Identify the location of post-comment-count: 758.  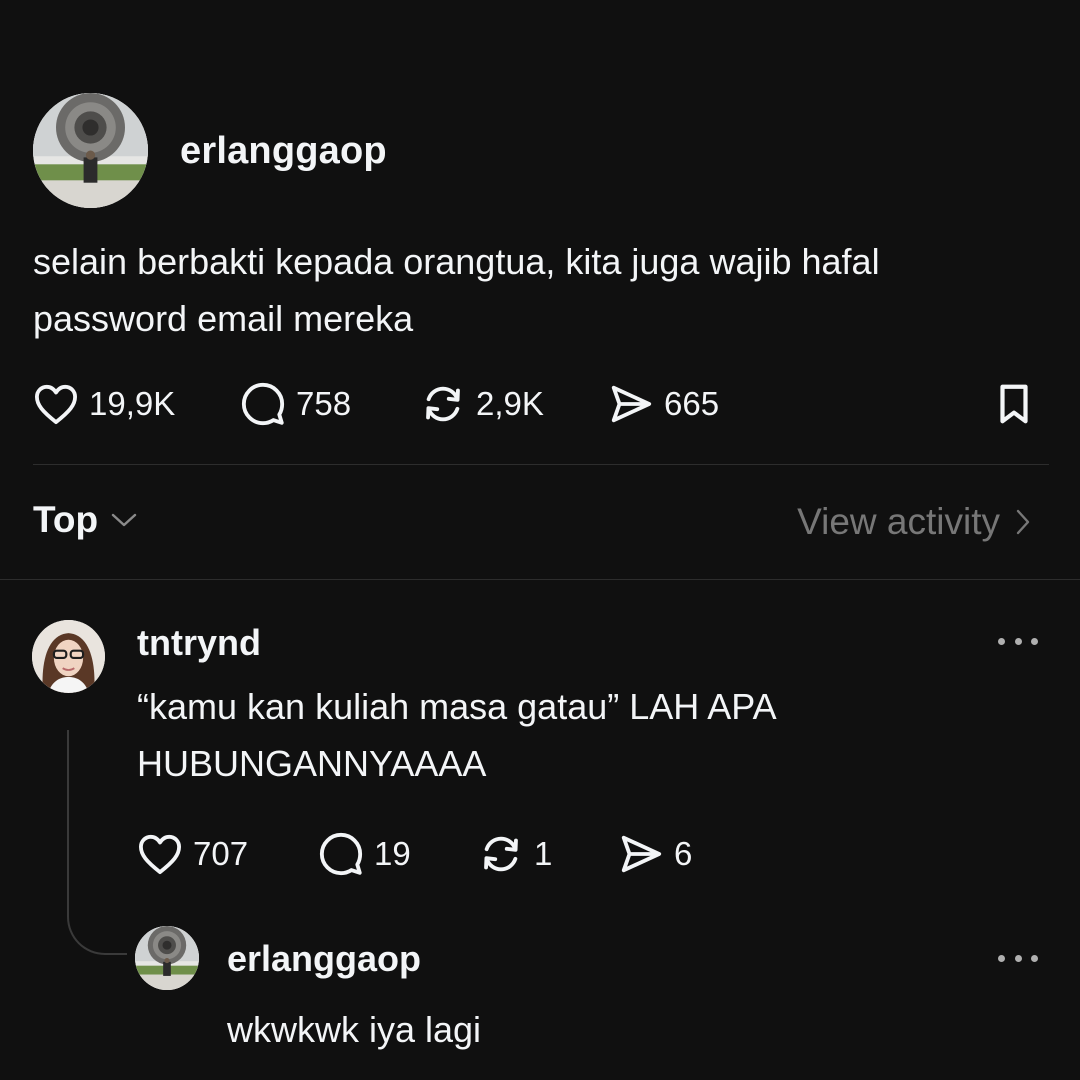
(324, 403).